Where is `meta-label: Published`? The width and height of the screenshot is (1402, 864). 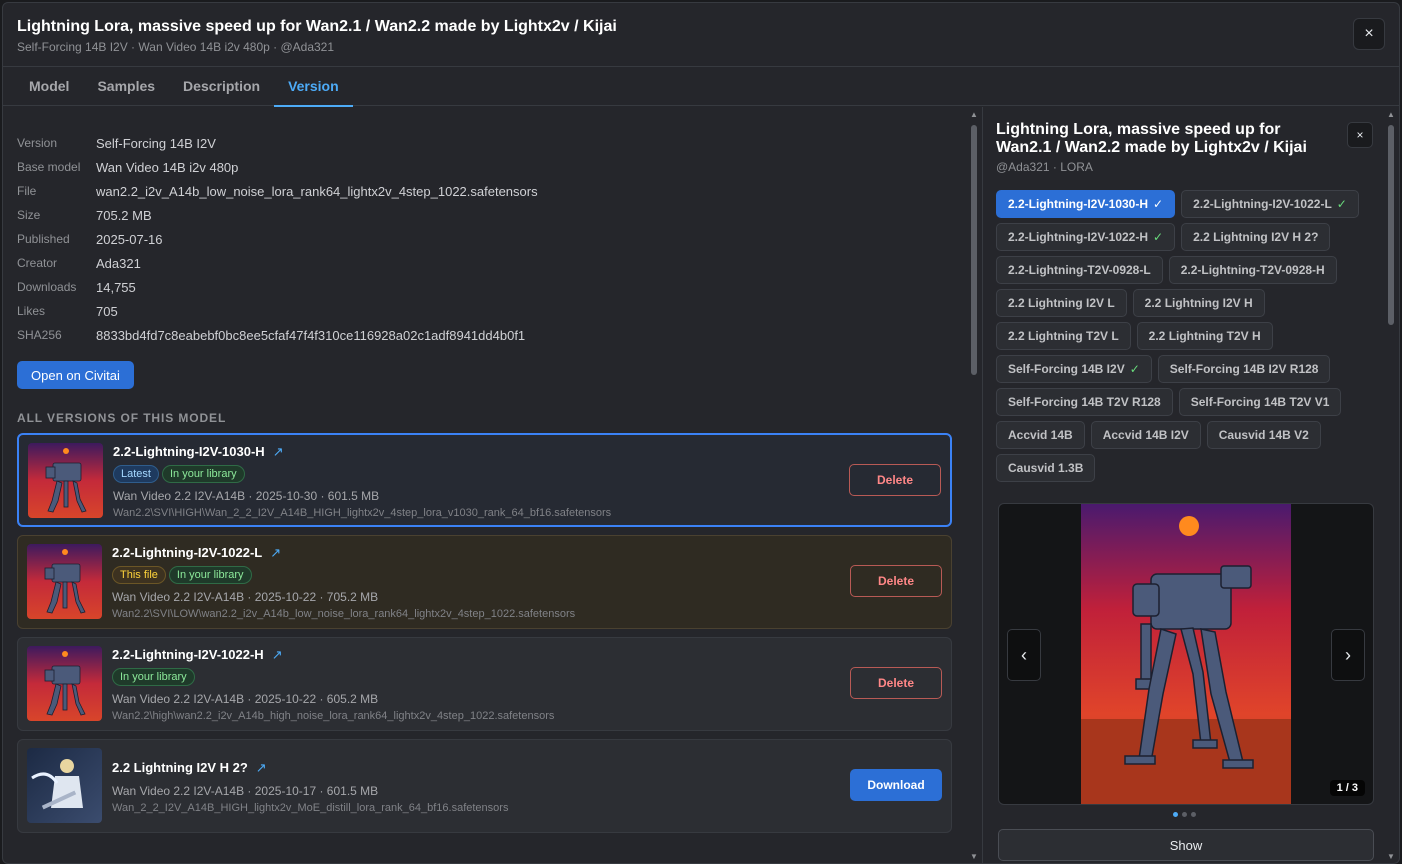
meta-label: Published is located at coordinates (43, 239).